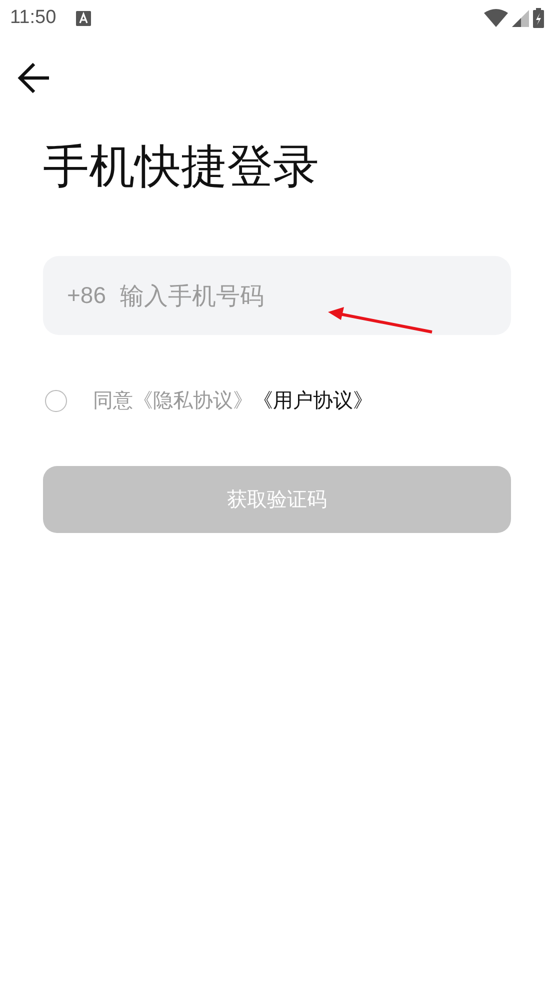 The height and width of the screenshot is (984, 554). I want to click on signal-icon, so click(520, 18).